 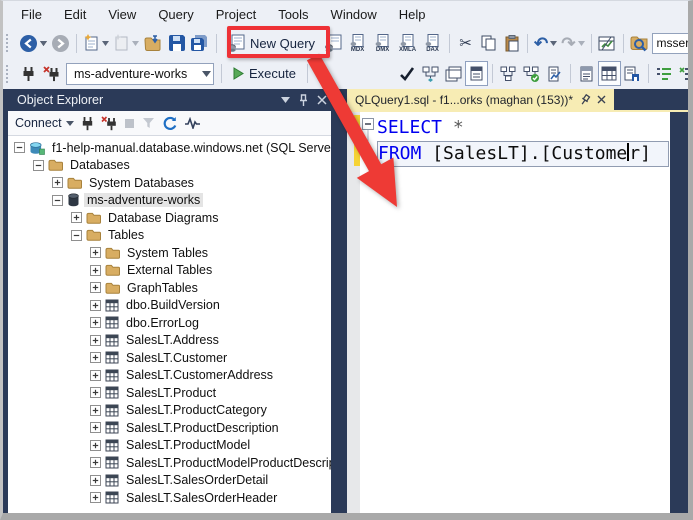 I want to click on connect-button, so click(x=28, y=73).